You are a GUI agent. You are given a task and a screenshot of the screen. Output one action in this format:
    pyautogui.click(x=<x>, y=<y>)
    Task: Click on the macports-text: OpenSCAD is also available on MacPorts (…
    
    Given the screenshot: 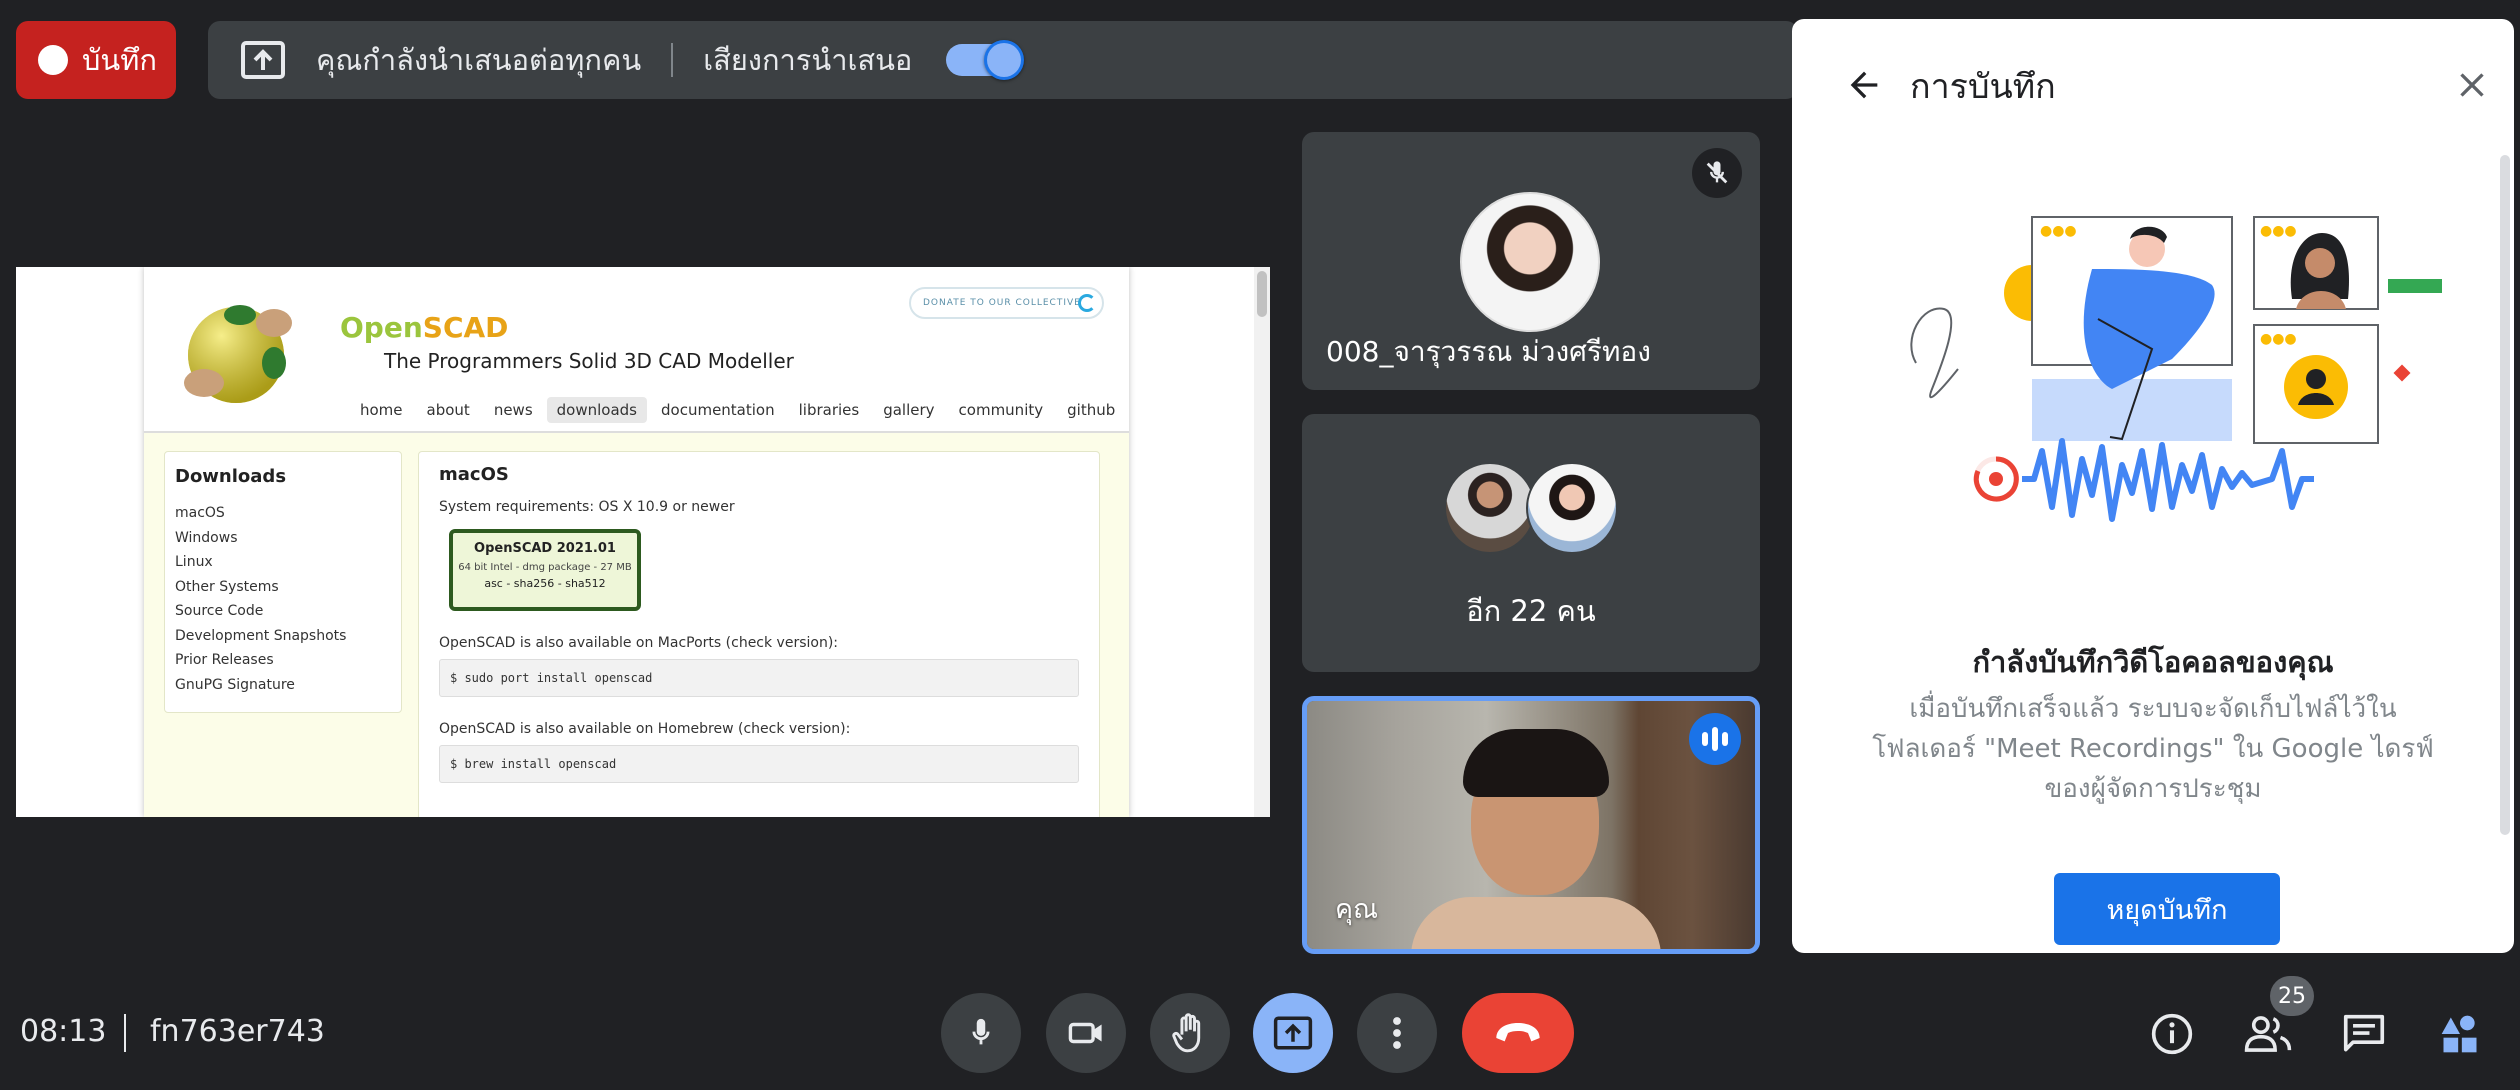 What is the action you would take?
    pyautogui.click(x=639, y=643)
    